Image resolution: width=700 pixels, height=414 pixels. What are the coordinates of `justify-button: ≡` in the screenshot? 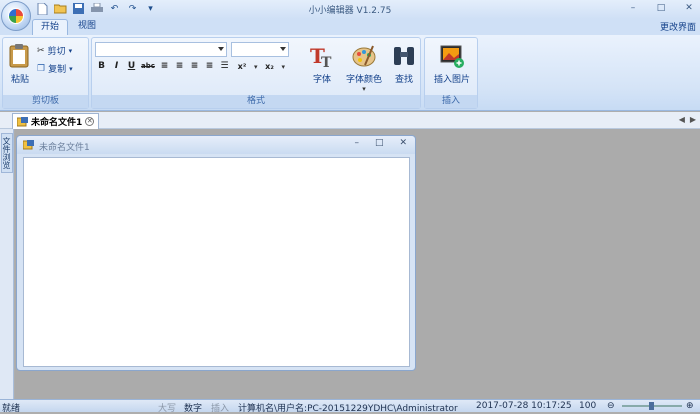 It's located at (209, 66).